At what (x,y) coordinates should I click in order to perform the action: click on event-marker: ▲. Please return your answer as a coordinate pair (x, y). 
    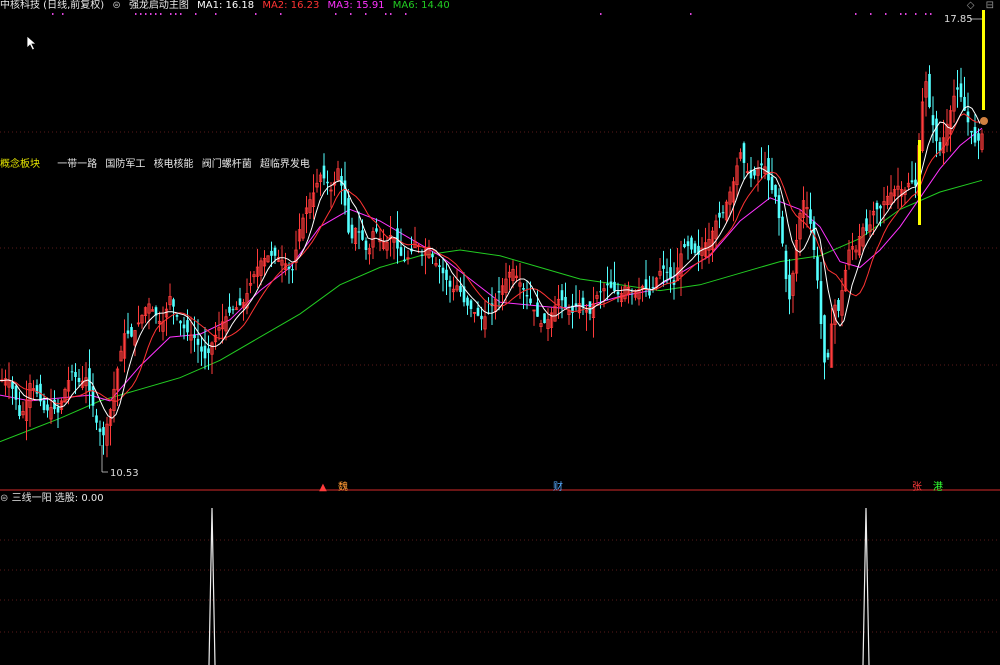
    Looking at the image, I should click on (323, 487).